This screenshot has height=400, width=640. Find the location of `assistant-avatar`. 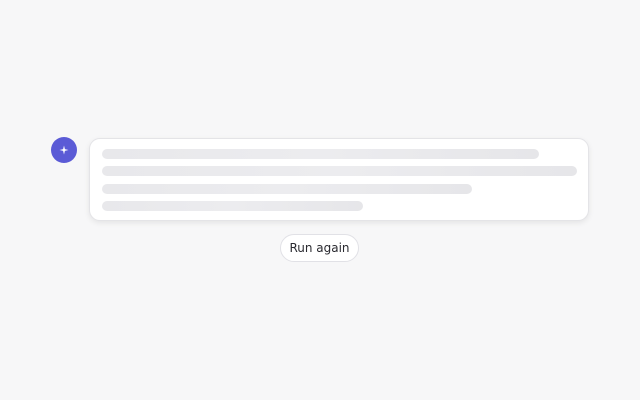

assistant-avatar is located at coordinates (64, 150).